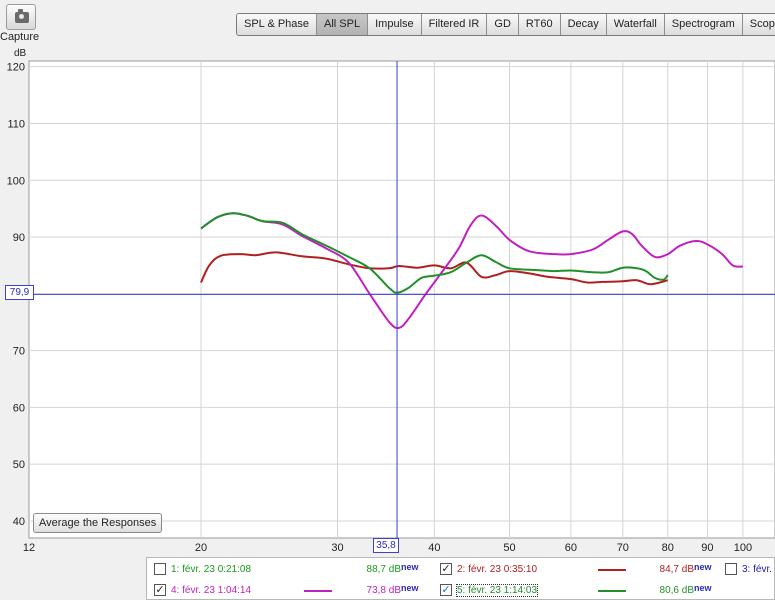 The width and height of the screenshot is (775, 600). Describe the element at coordinates (676, 569) in the screenshot. I see `legend-value-2: 84,7 dB` at that location.